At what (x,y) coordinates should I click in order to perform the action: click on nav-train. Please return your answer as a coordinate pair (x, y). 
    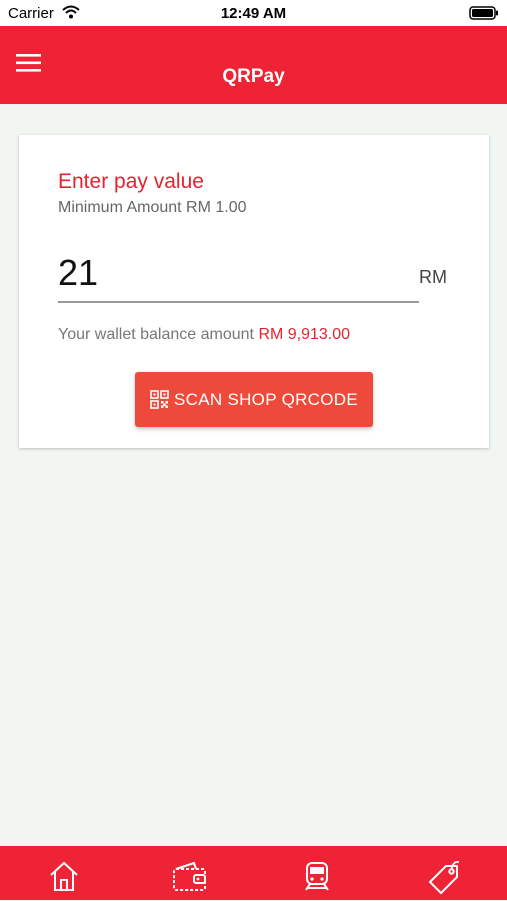
    Looking at the image, I should click on (317, 880).